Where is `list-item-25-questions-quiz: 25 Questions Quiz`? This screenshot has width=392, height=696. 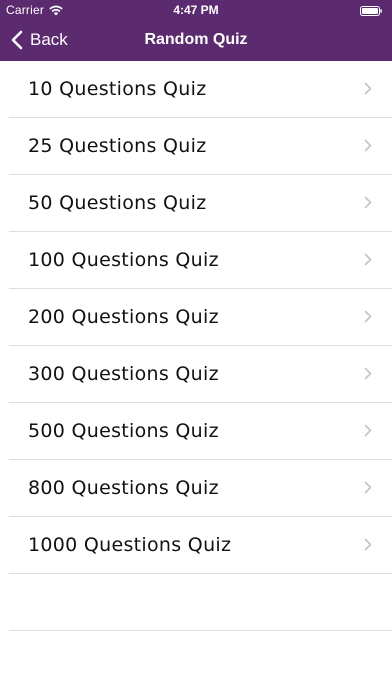
list-item-25-questions-quiz: 25 Questions Quiz is located at coordinates (196, 146).